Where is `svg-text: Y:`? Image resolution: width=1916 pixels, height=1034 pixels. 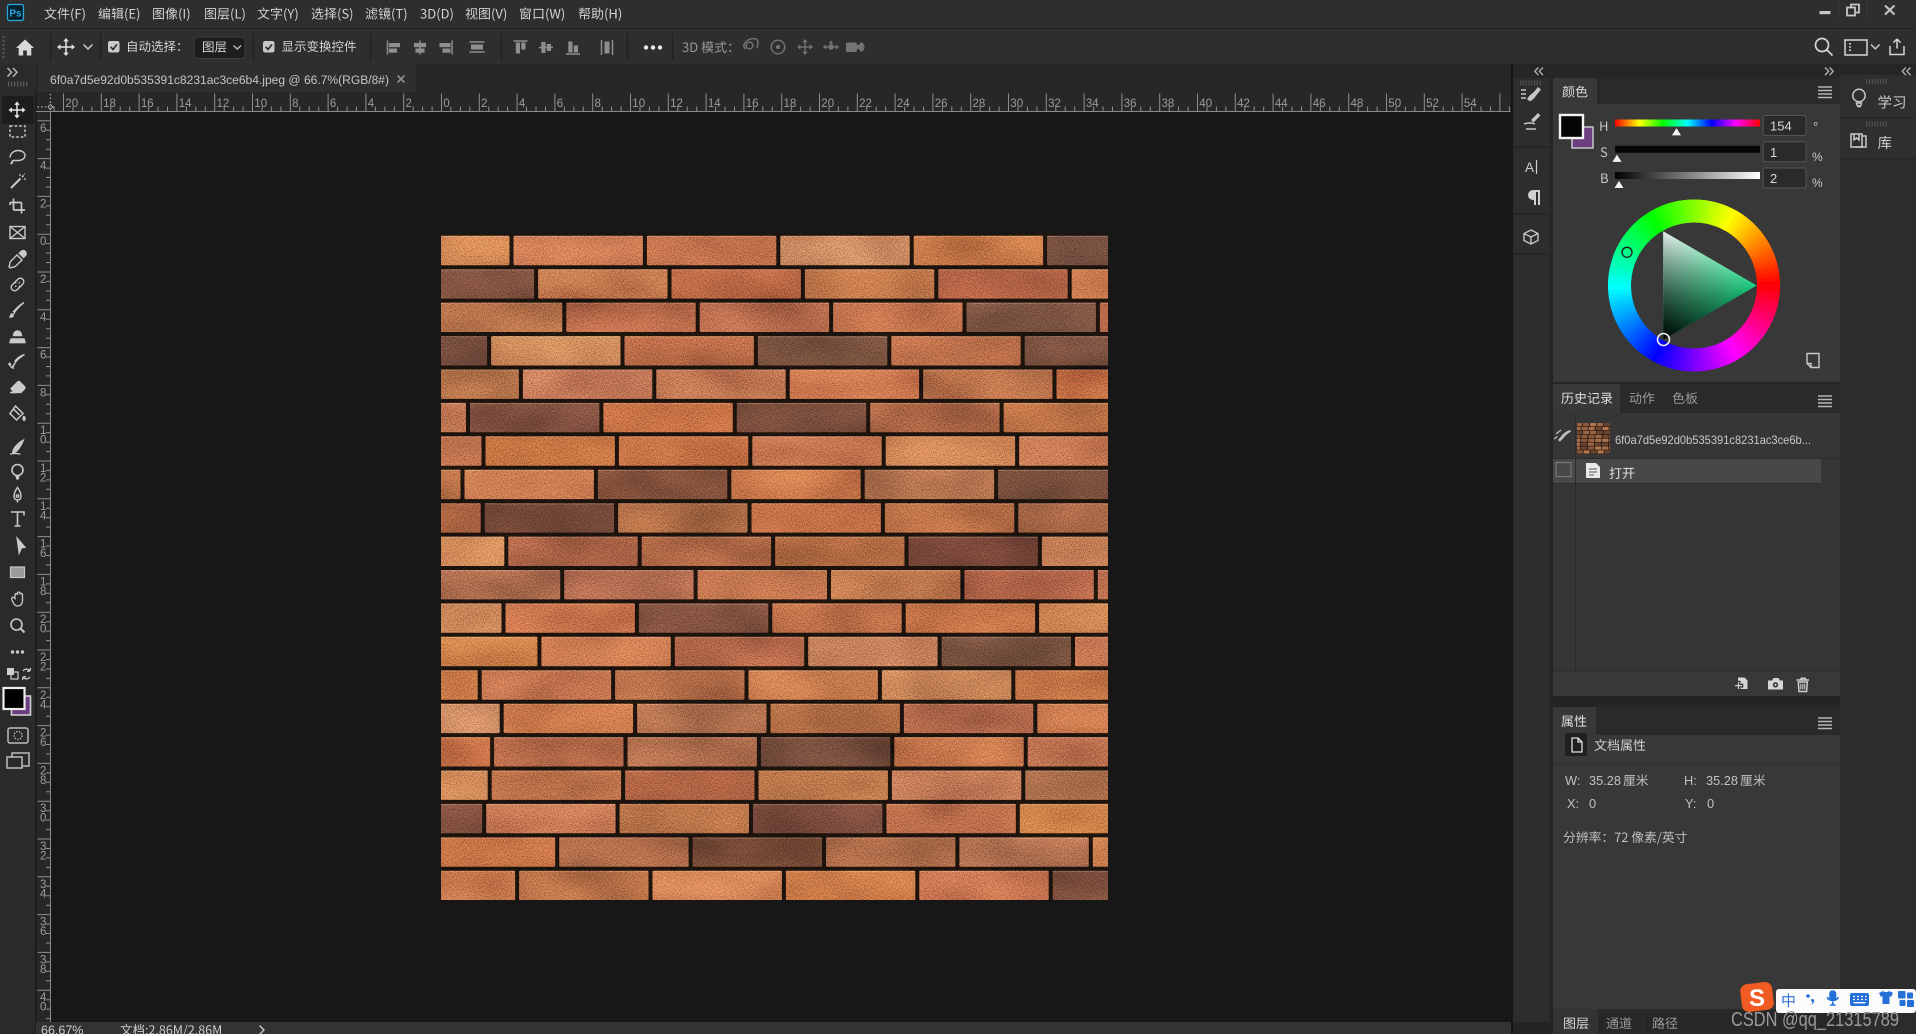
svg-text: Y: is located at coordinates (1690, 803).